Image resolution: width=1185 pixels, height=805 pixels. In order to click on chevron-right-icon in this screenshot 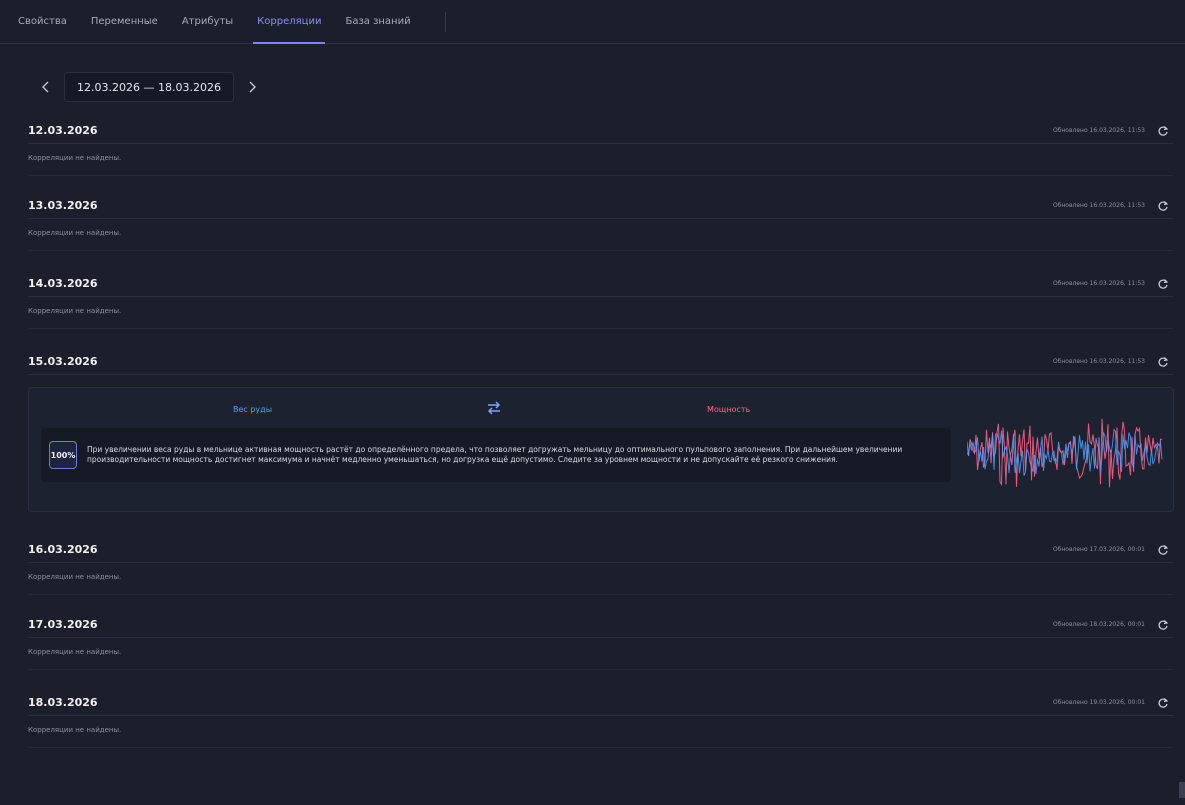, I will do `click(252, 87)`.